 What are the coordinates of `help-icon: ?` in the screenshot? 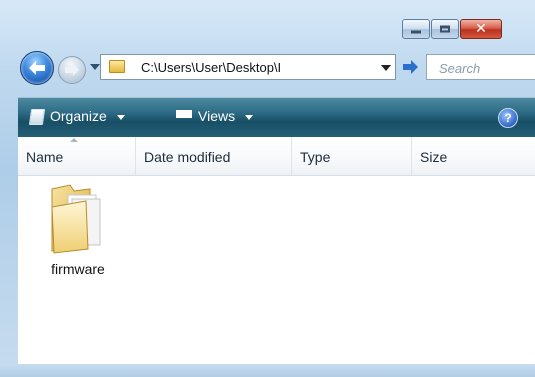 It's located at (508, 118).